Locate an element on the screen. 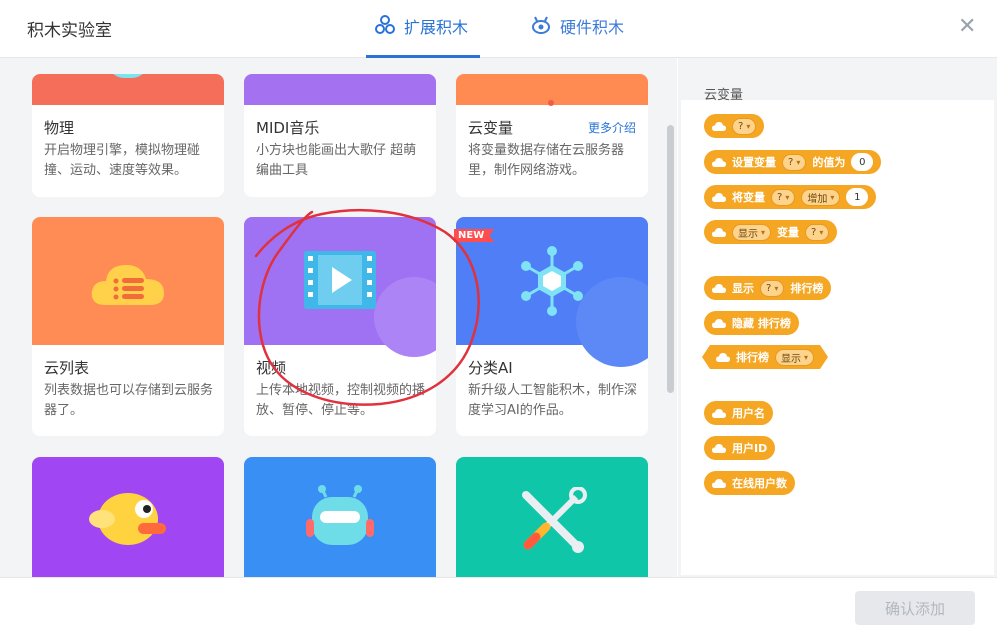 The image size is (997, 634). block-user-id: 用户ID is located at coordinates (740, 448).